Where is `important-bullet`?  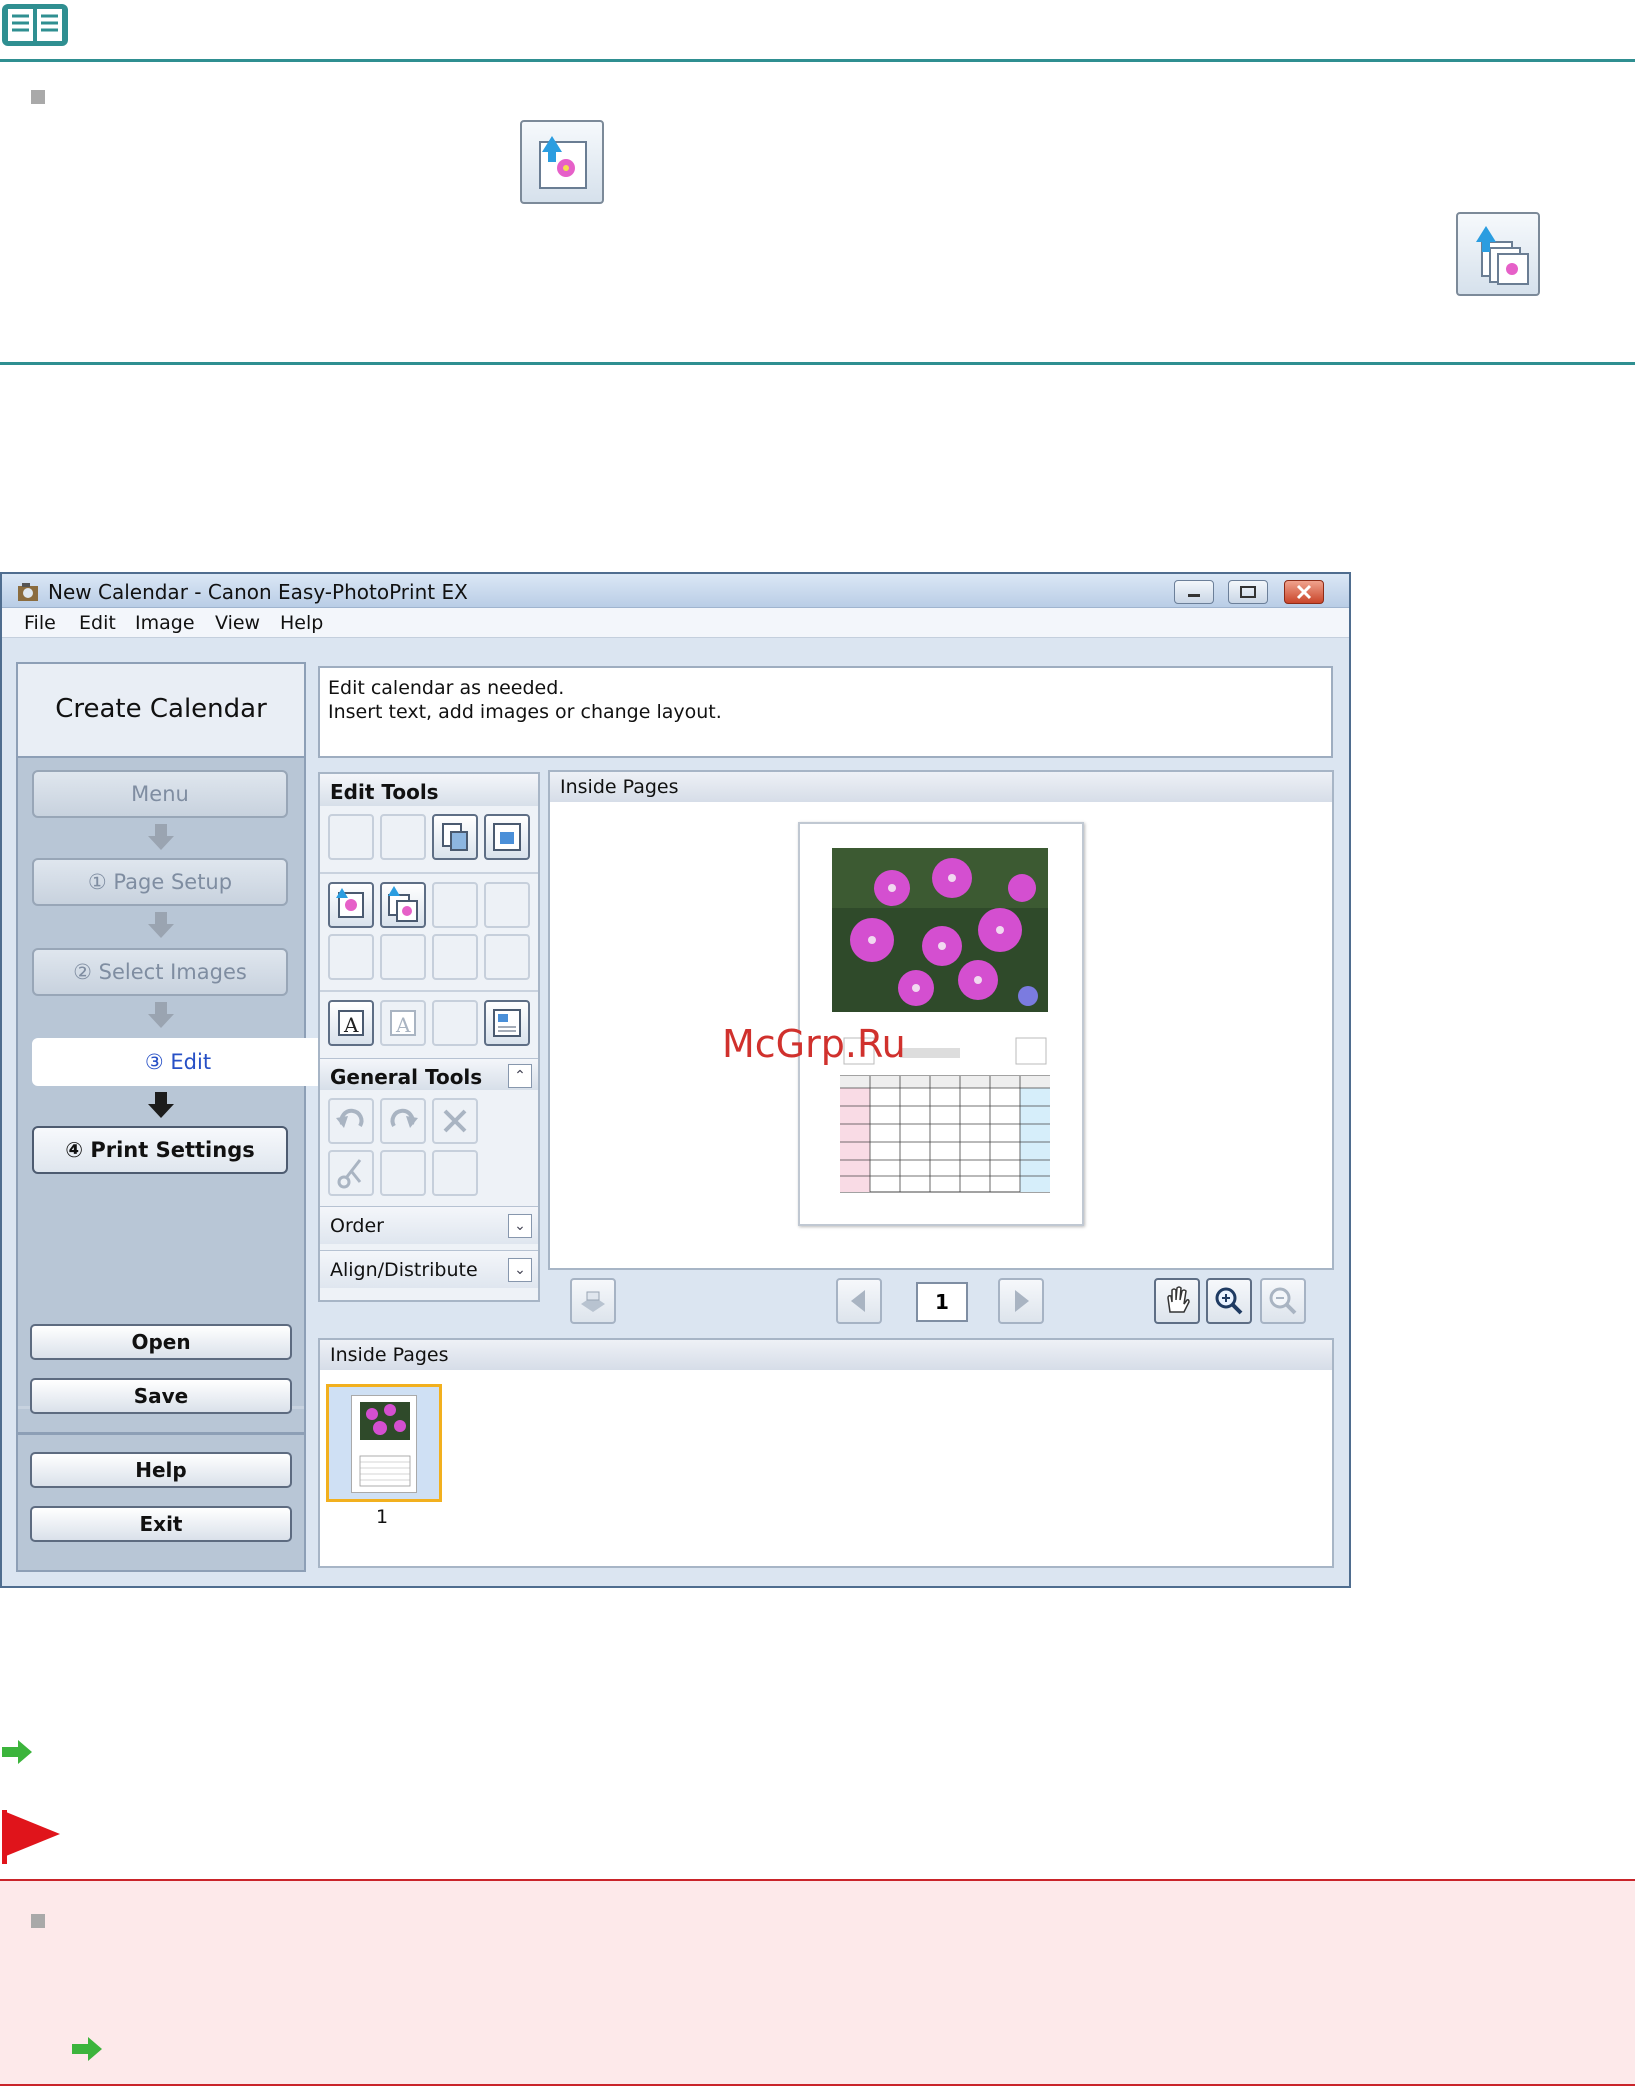
important-bullet is located at coordinates (38, 1921).